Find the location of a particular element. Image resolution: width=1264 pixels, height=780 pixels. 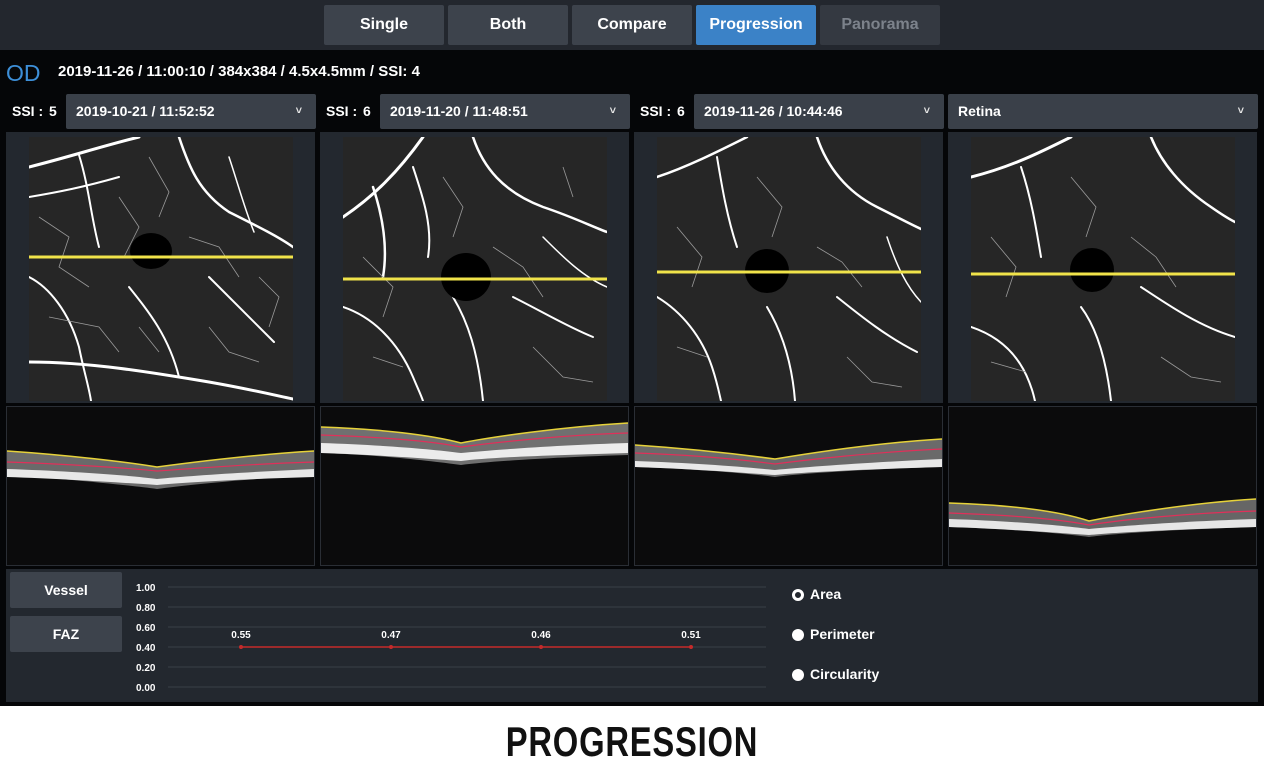

y-tick-label: 0.60 is located at coordinates (146, 628).